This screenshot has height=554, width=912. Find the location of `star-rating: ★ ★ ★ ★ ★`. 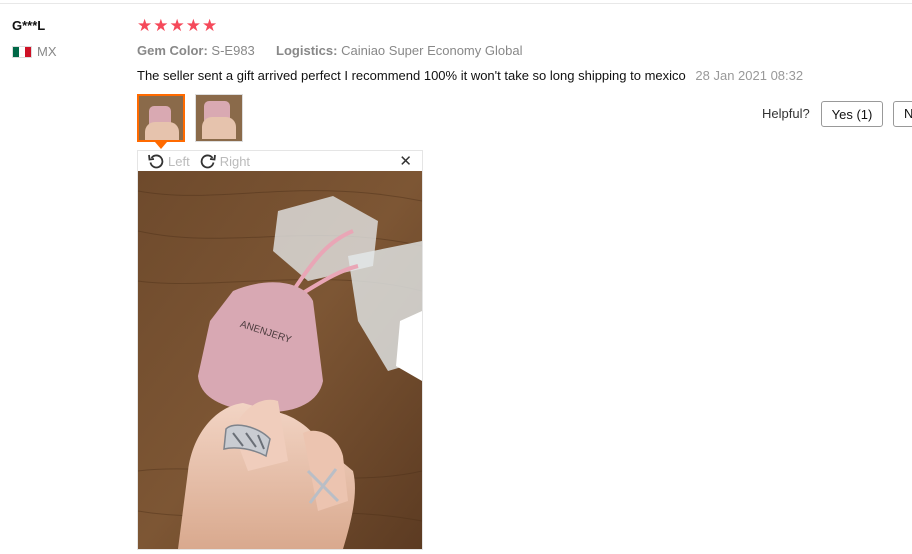

star-rating: ★ ★ ★ ★ ★ is located at coordinates (177, 26).